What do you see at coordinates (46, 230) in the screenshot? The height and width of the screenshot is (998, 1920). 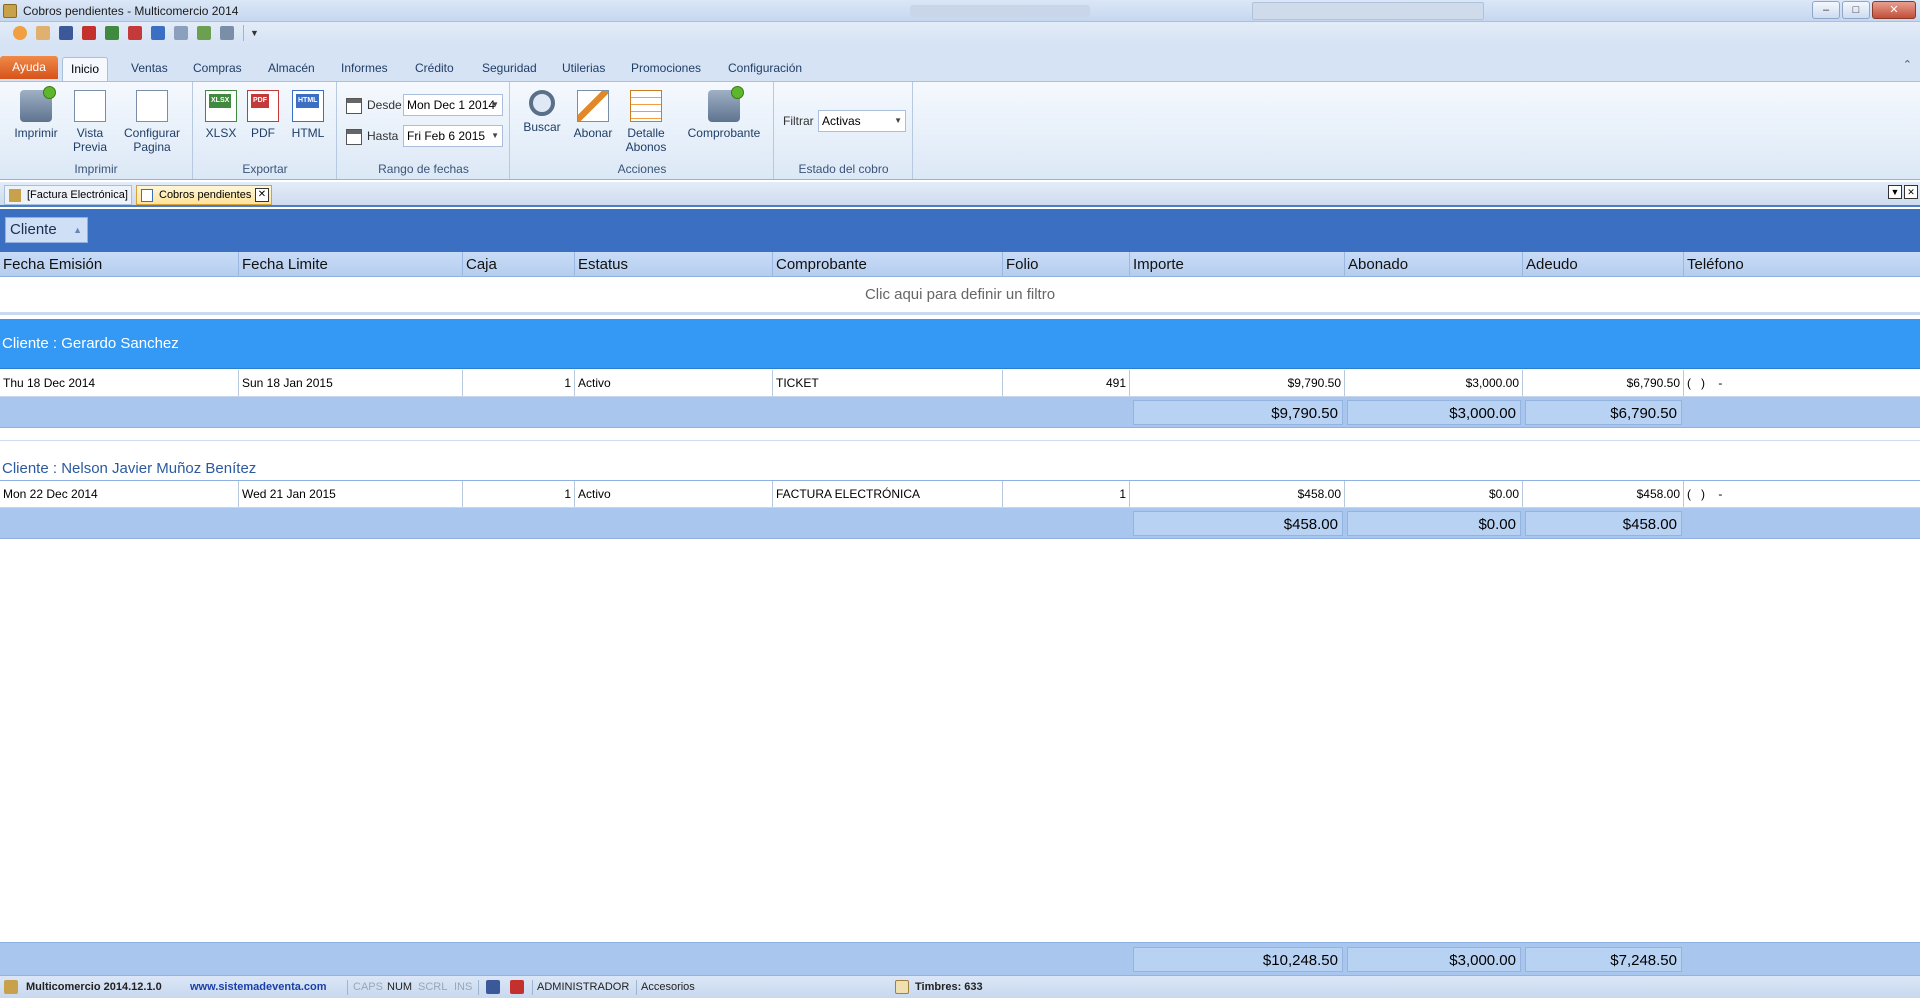 I see `group-by-cliente-chip: Cliente ▲` at bounding box center [46, 230].